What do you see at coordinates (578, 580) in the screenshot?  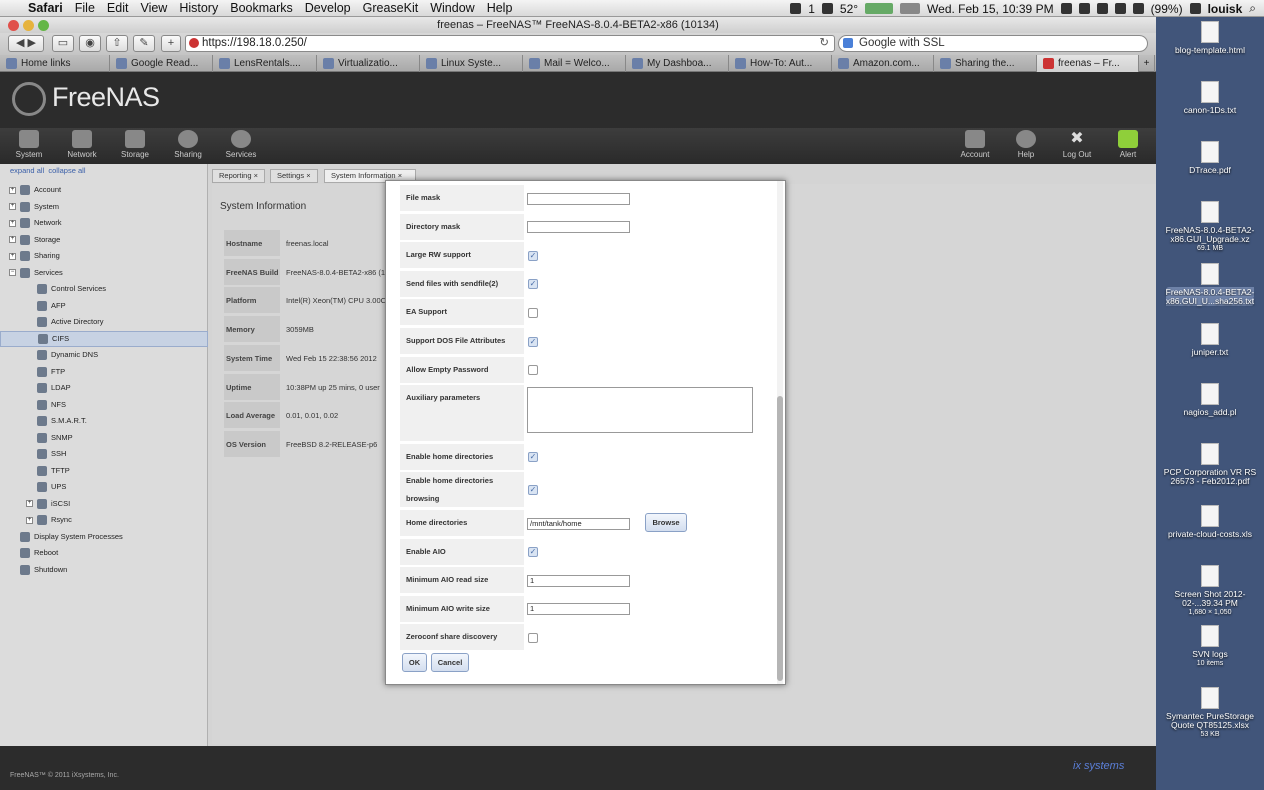 I see `text-input: 1` at bounding box center [578, 580].